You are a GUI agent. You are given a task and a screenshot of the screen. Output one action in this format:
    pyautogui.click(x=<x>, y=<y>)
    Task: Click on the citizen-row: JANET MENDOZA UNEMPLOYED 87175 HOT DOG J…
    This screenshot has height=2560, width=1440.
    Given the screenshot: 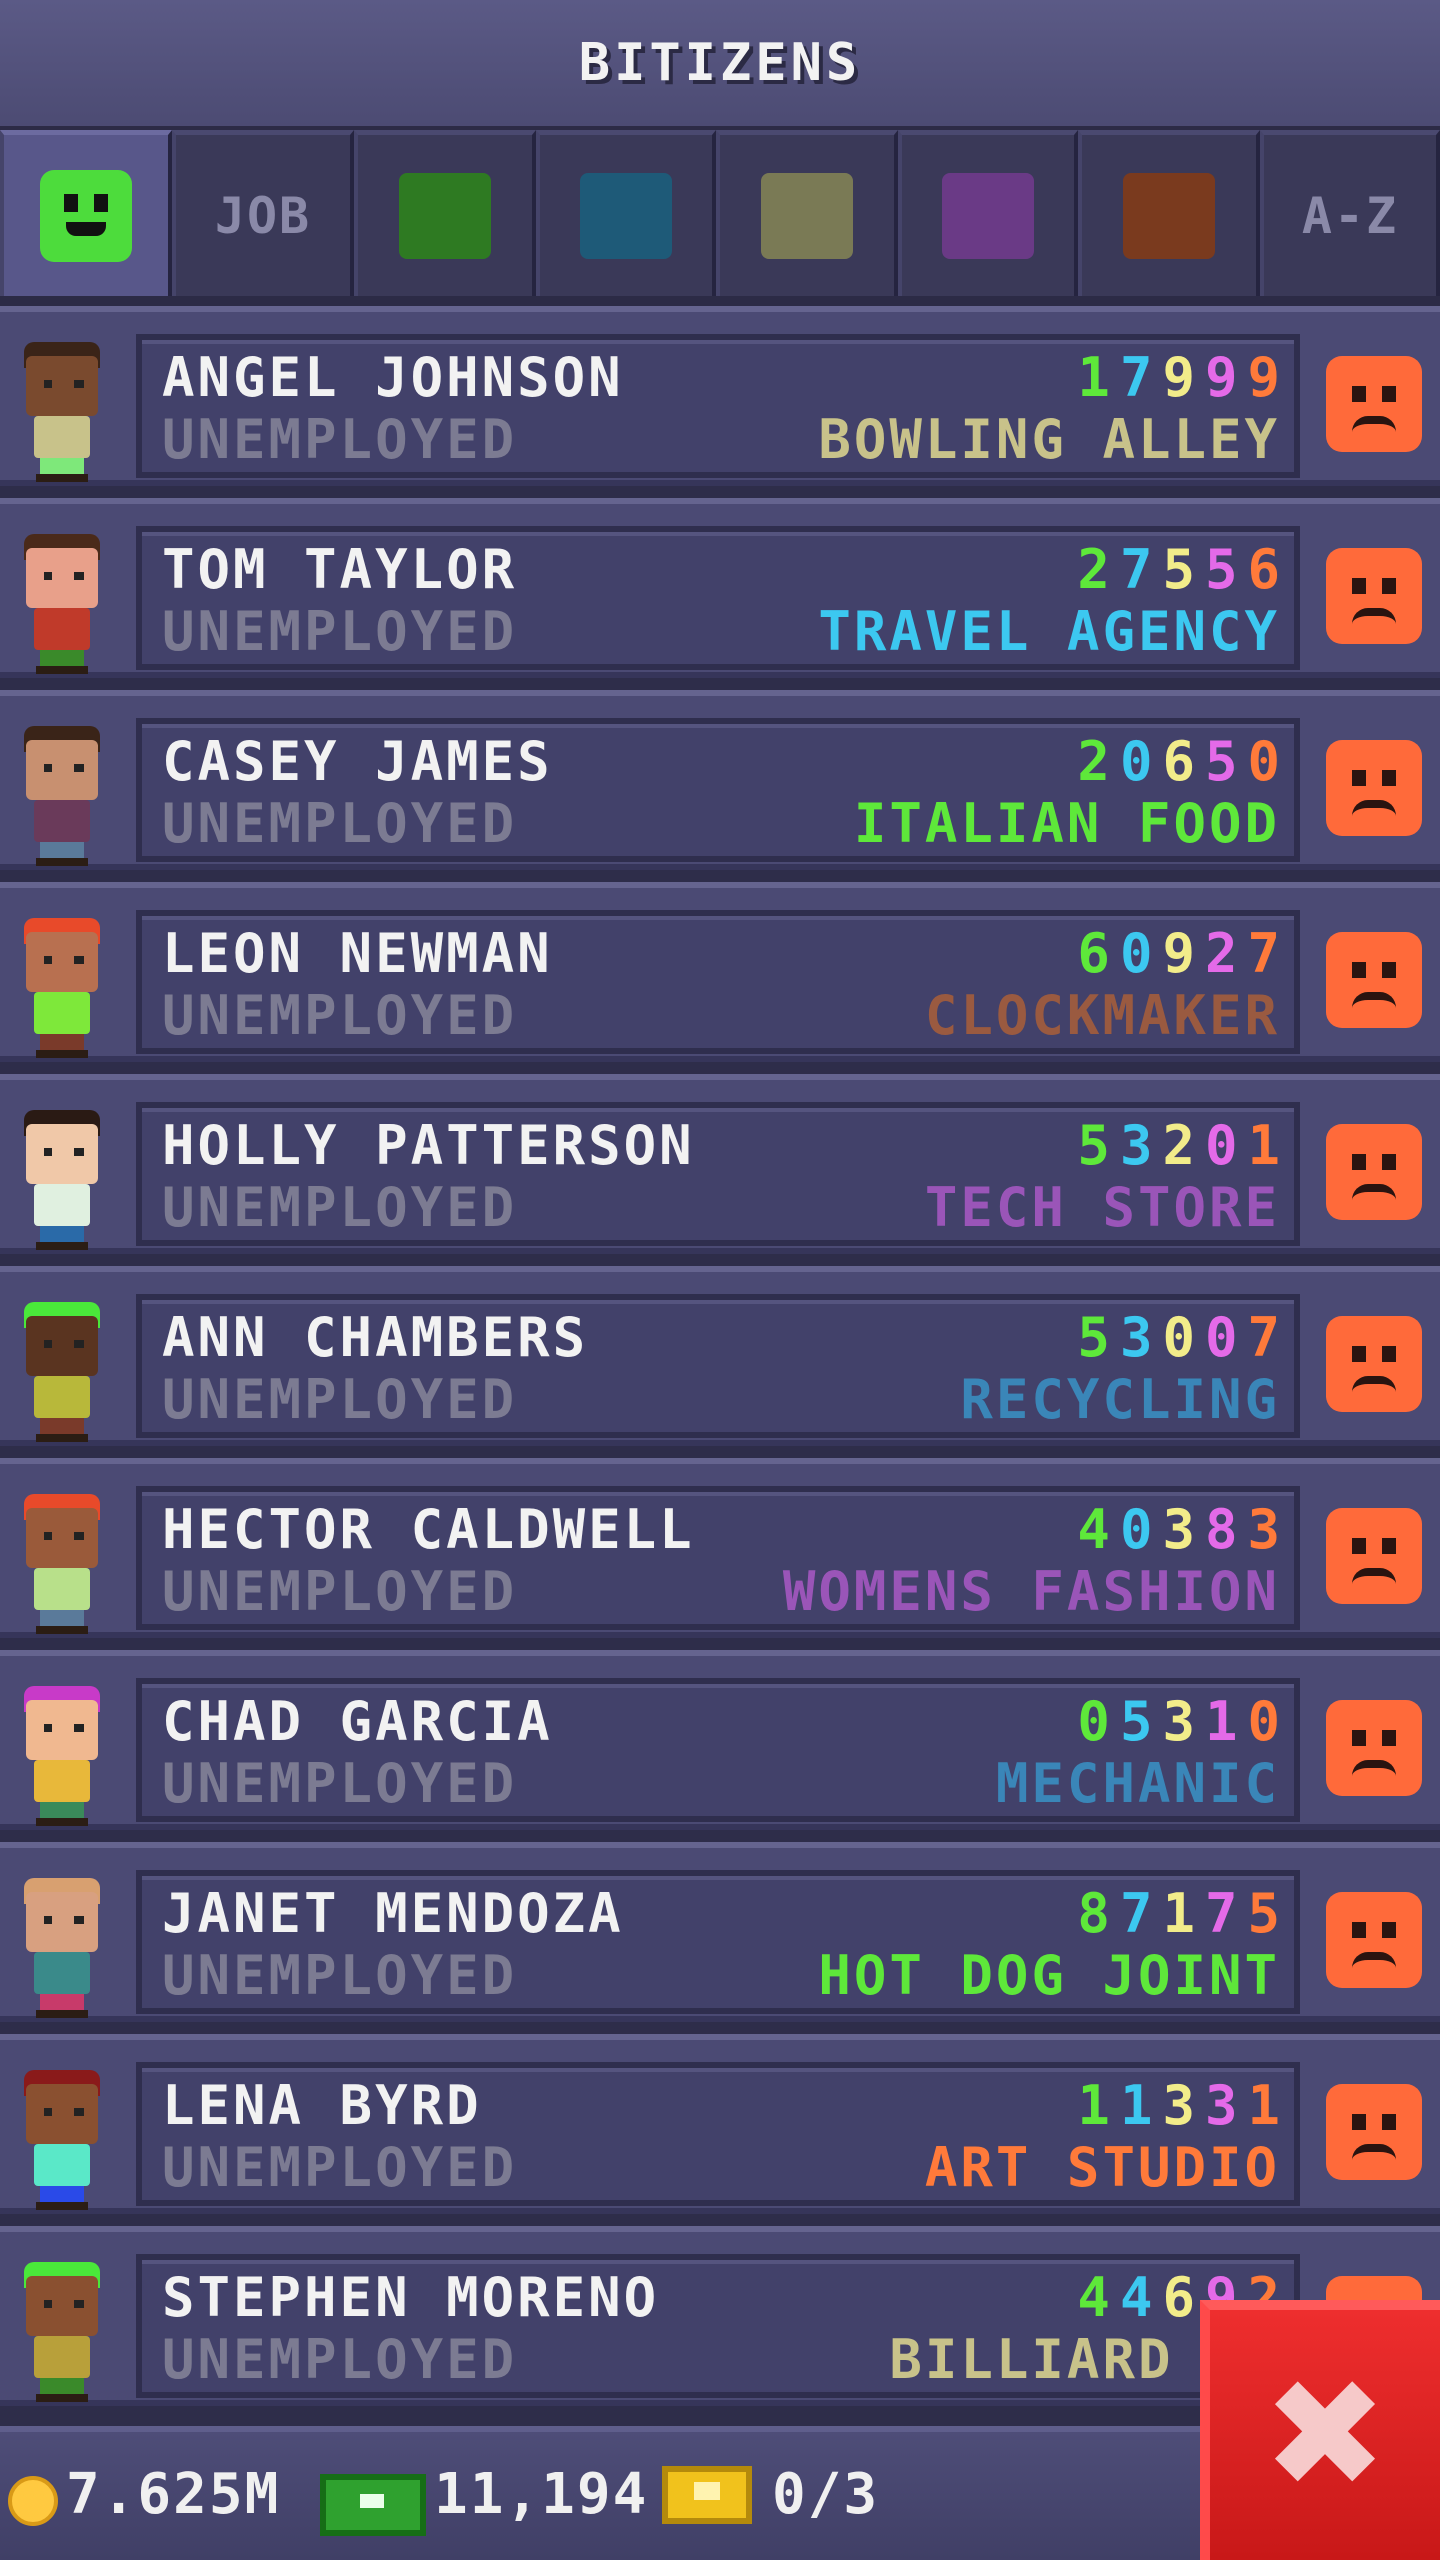 What is the action you would take?
    pyautogui.click(x=720, y=1932)
    